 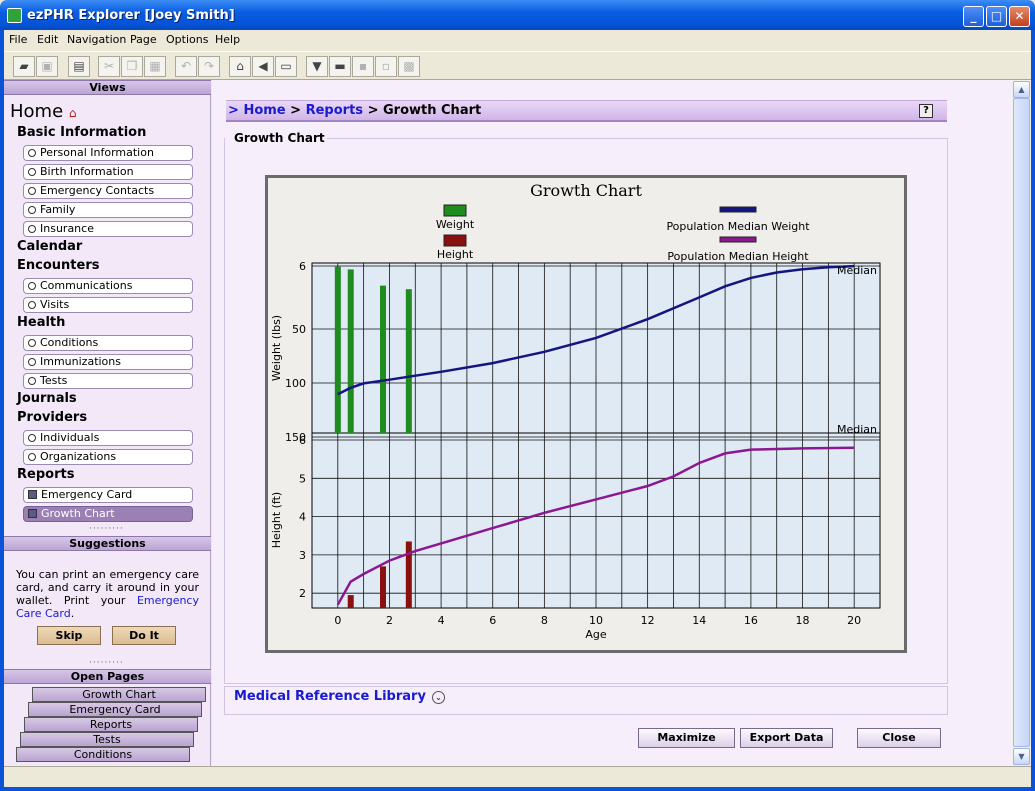 I want to click on copy-page-icon: ▣, so click(x=47, y=66).